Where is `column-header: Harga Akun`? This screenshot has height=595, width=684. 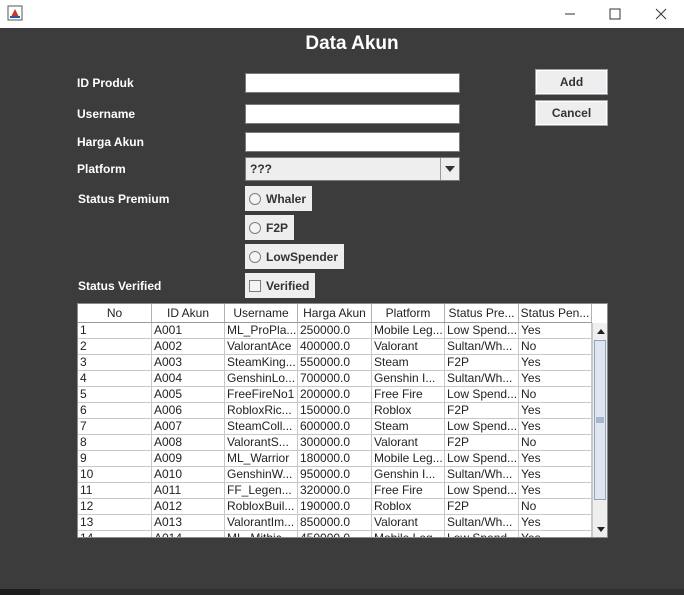 column-header: Harga Akun is located at coordinates (335, 313).